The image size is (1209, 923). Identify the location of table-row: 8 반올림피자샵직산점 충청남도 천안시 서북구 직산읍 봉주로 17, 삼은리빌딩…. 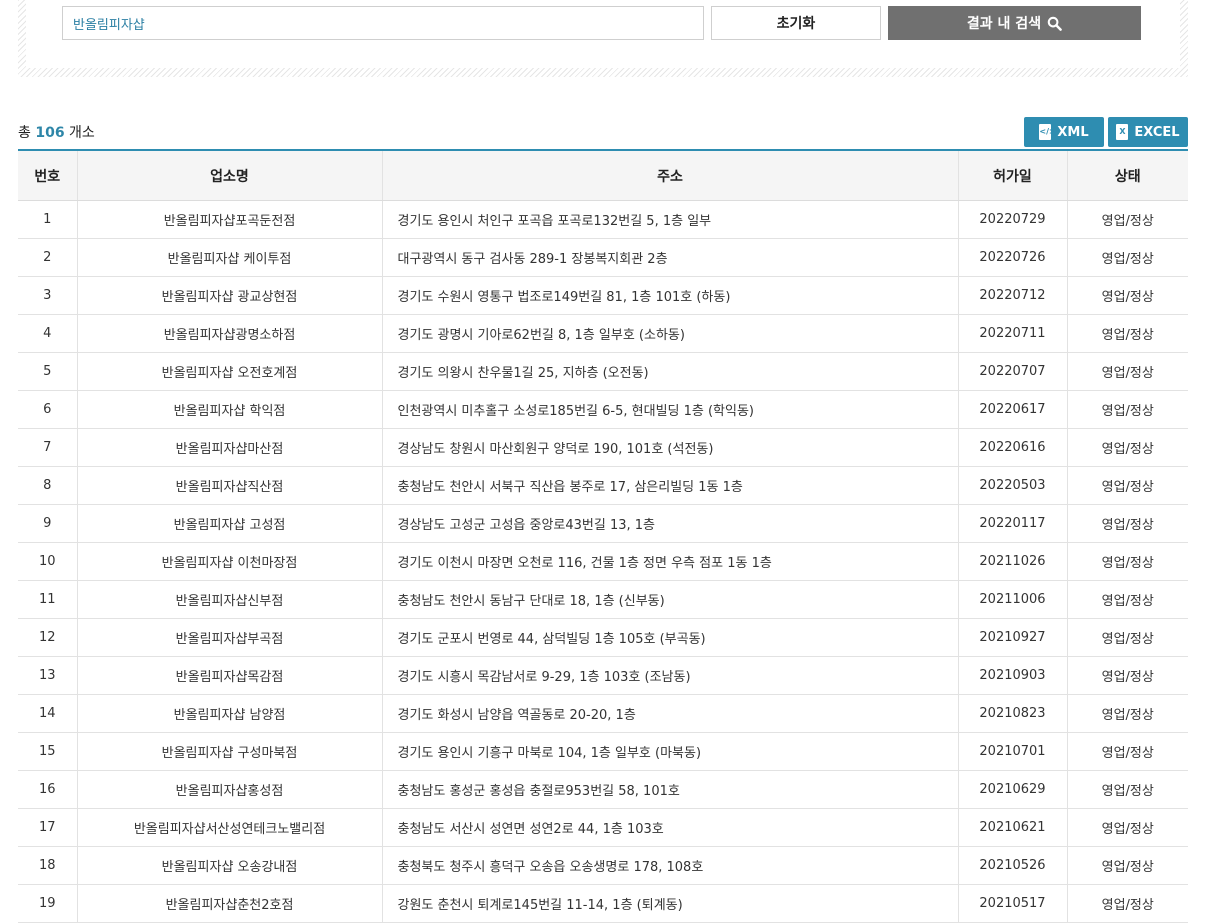
(603, 485).